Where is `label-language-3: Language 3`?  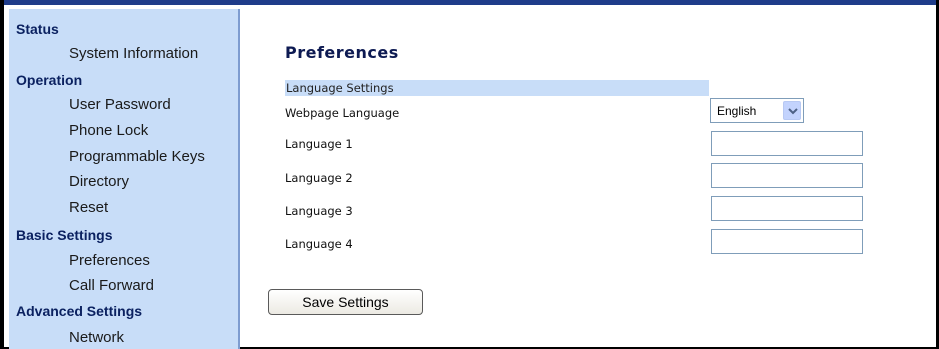
label-language-3: Language 3 is located at coordinates (319, 211).